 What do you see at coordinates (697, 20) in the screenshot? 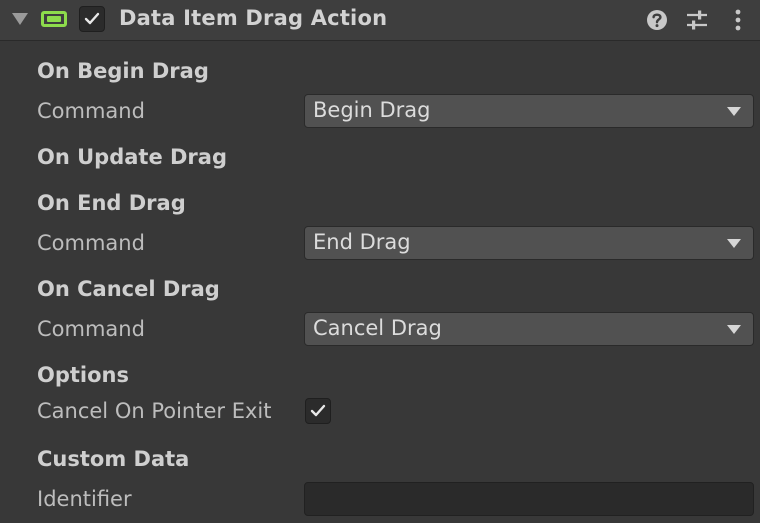
I see `presets-icon` at bounding box center [697, 20].